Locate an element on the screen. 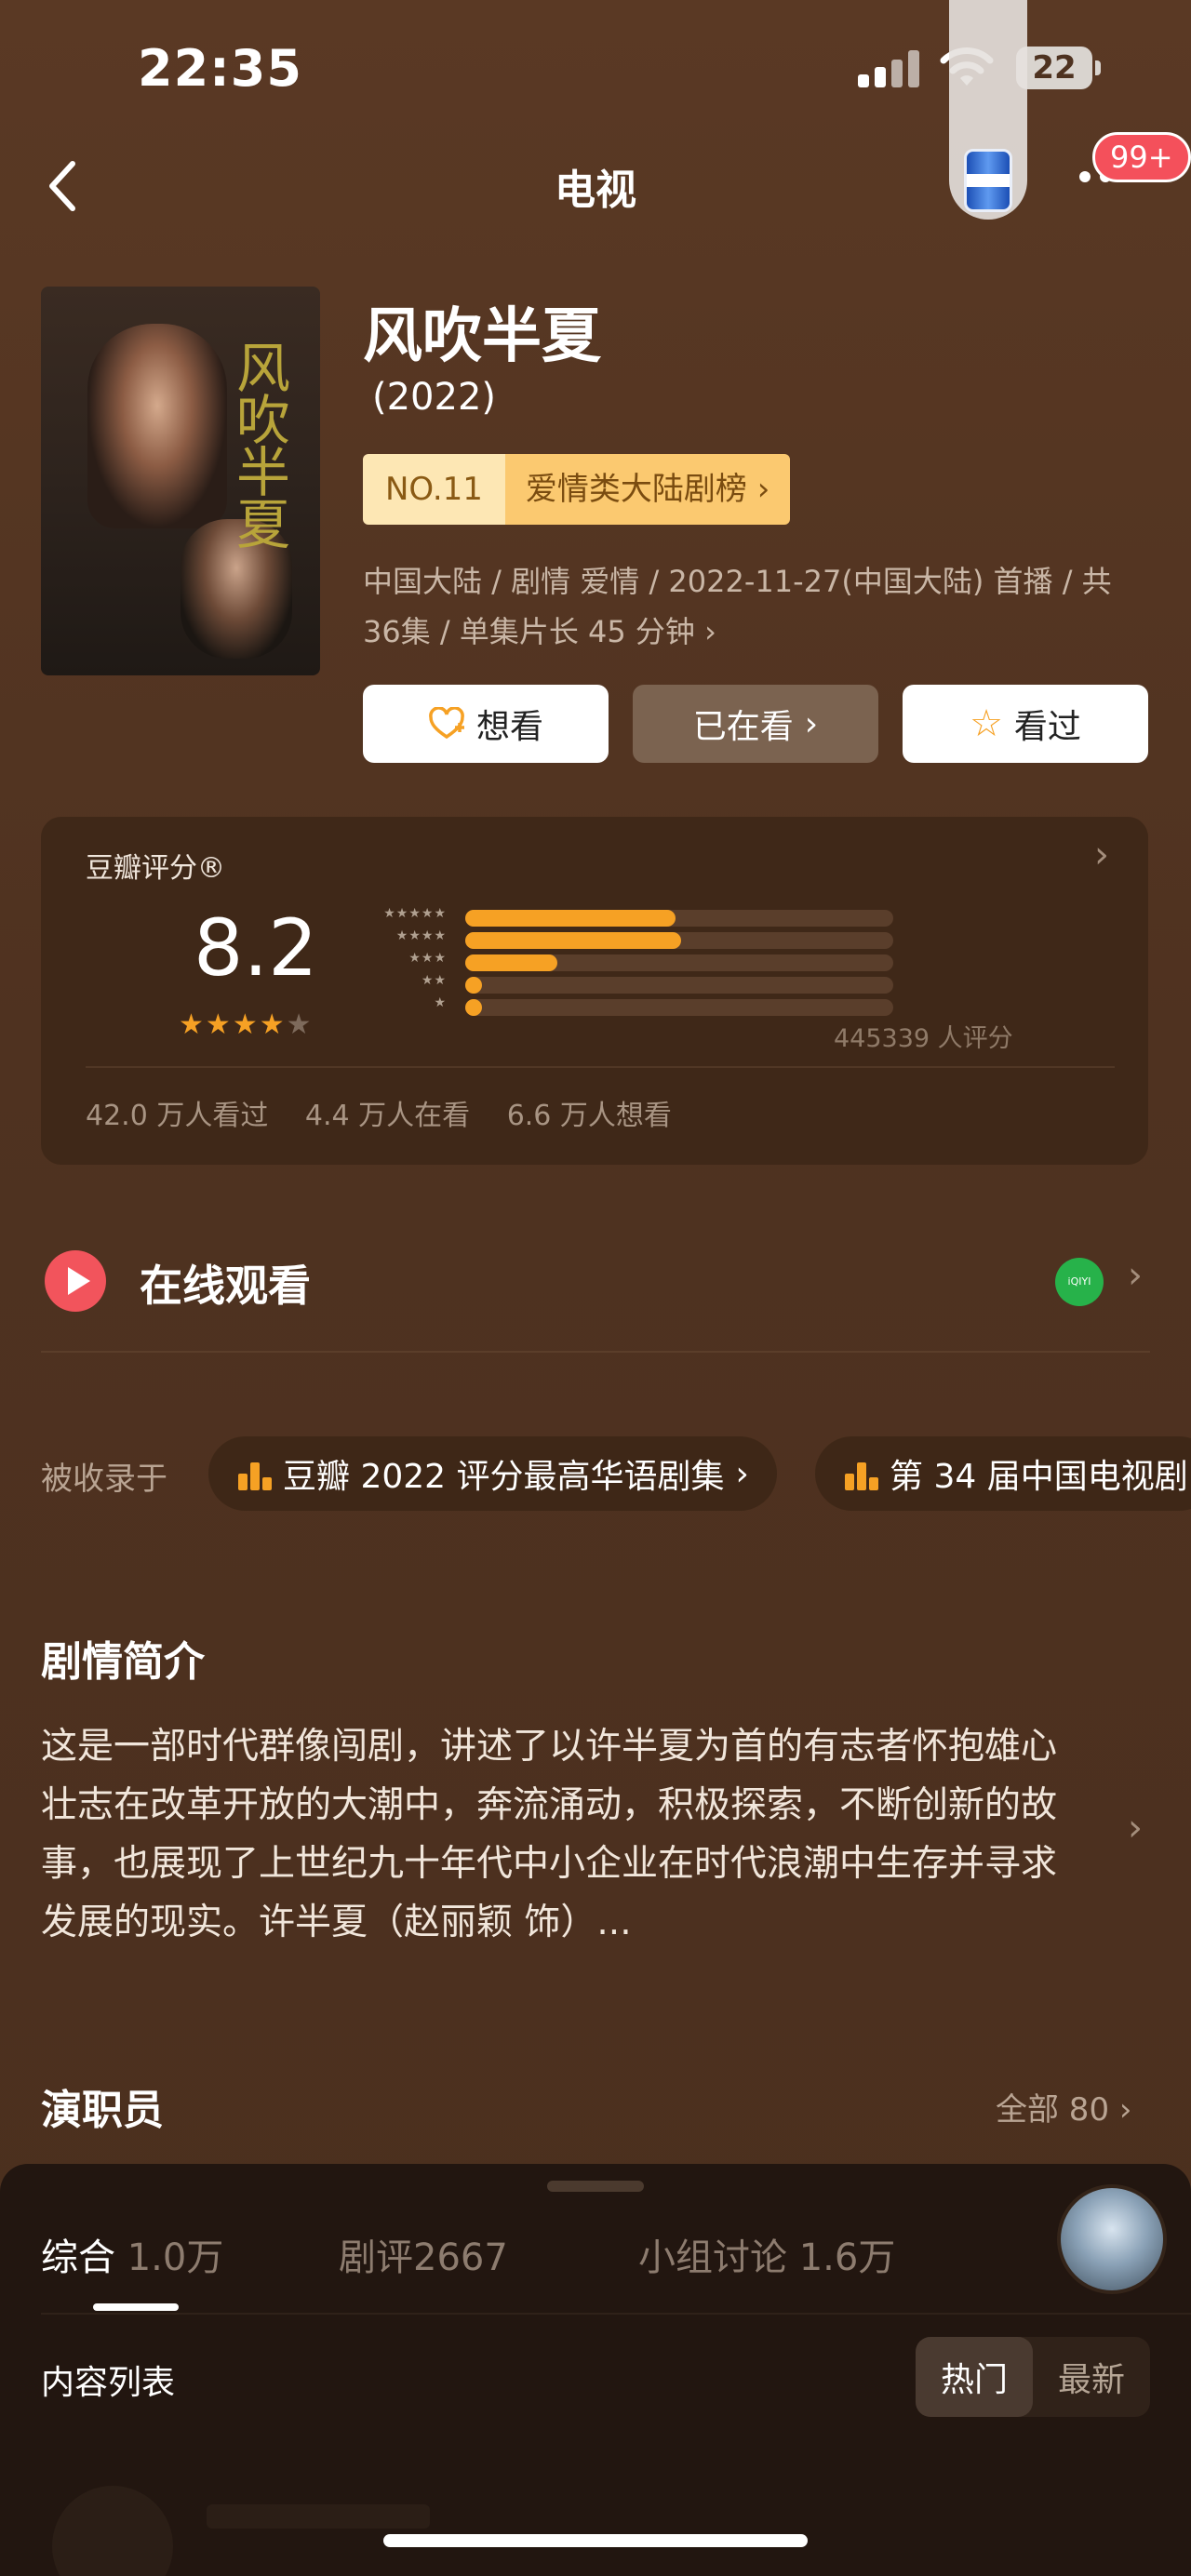 The width and height of the screenshot is (1191, 2576). rank-category: 爱情类大陆剧榜 › is located at coordinates (647, 489).